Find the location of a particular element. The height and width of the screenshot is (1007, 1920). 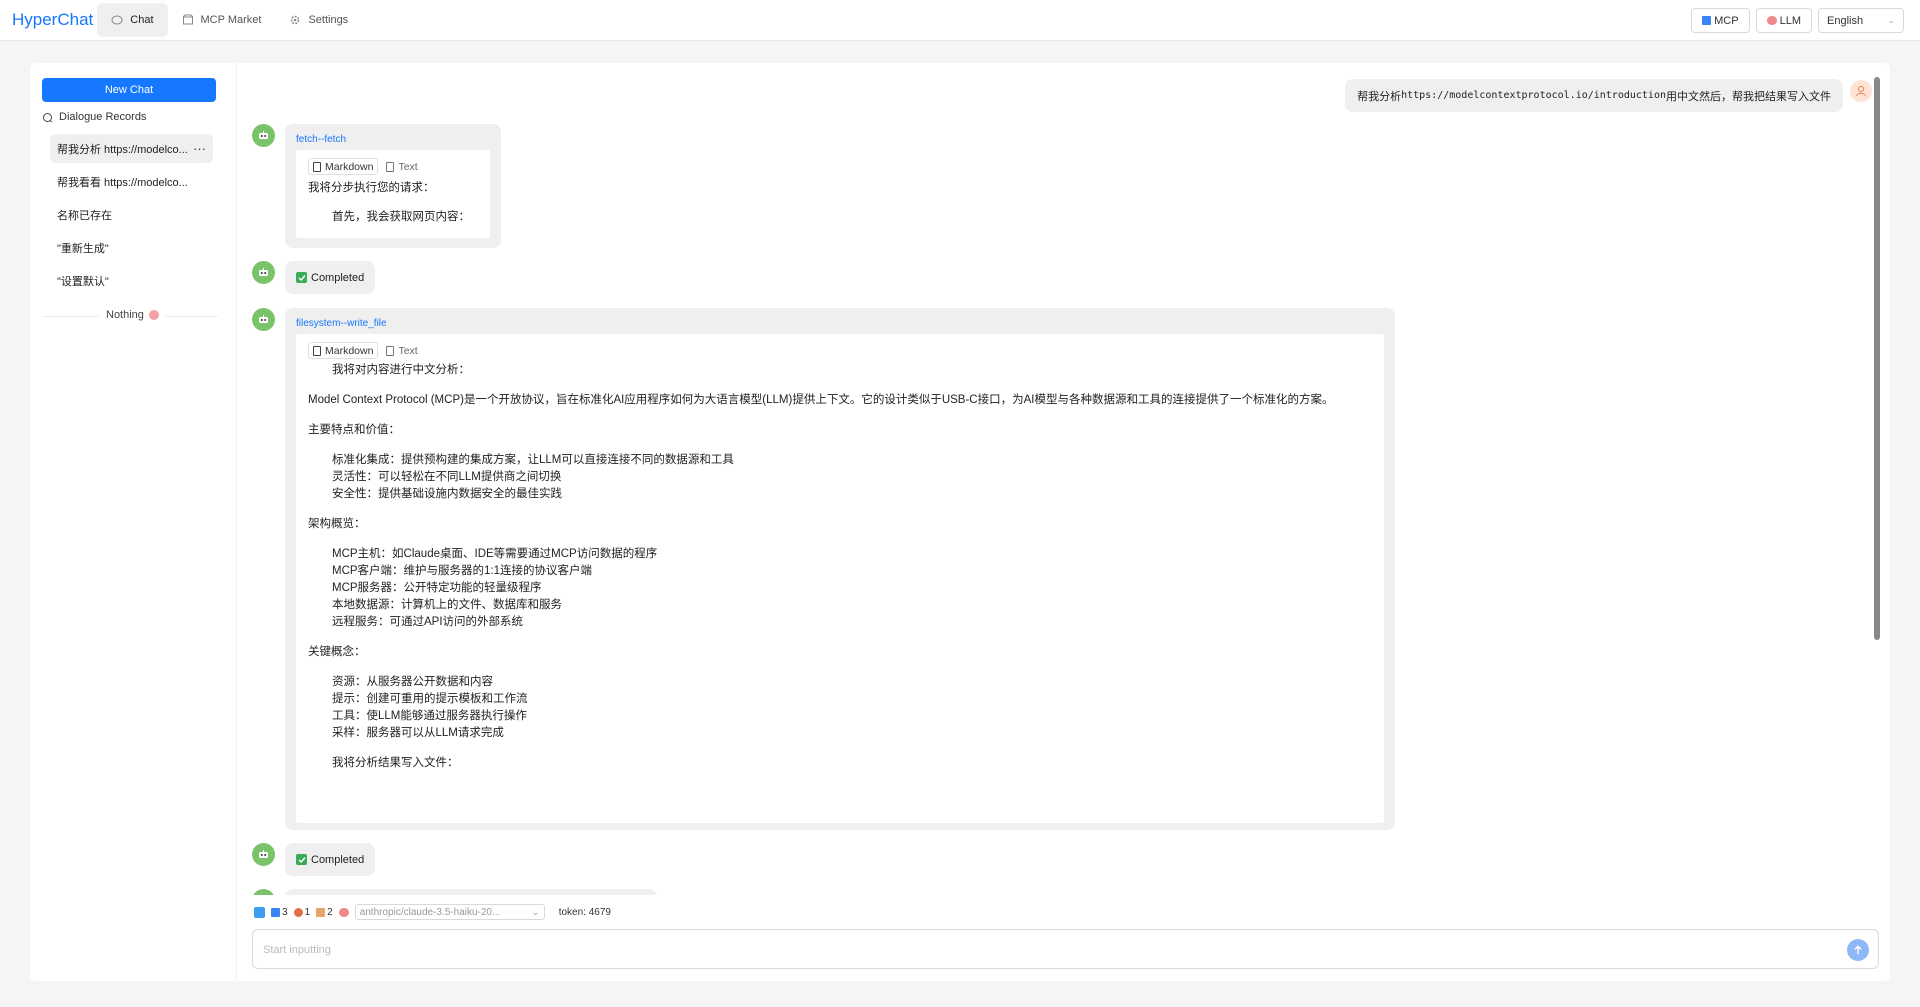

mcp-button-label: MCP is located at coordinates (1726, 20).